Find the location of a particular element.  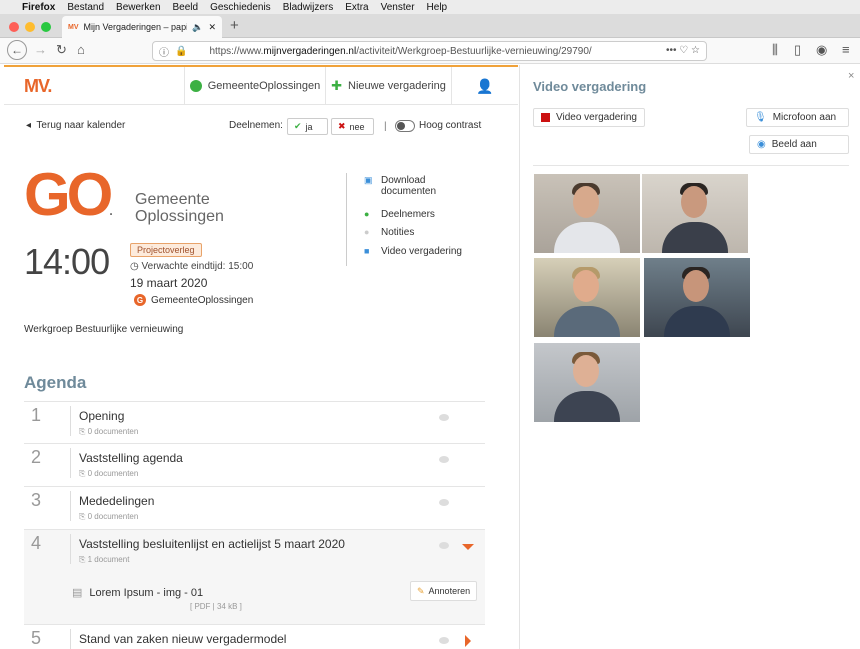

menu-bewerken: Bewerken is located at coordinates (138, 7).